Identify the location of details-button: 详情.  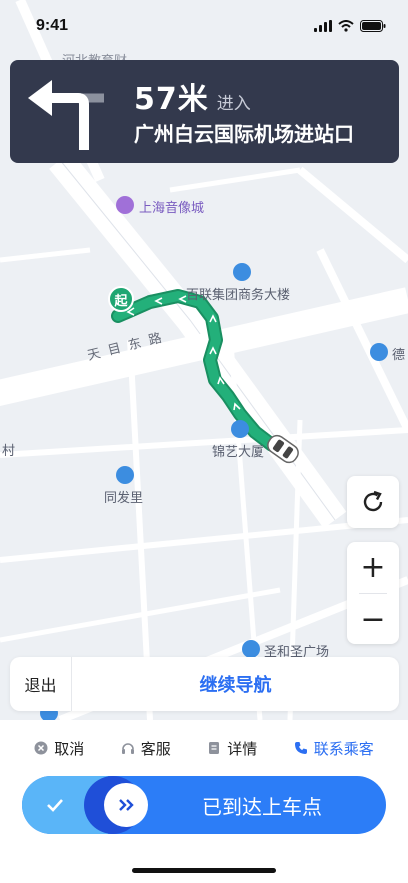
(232, 748).